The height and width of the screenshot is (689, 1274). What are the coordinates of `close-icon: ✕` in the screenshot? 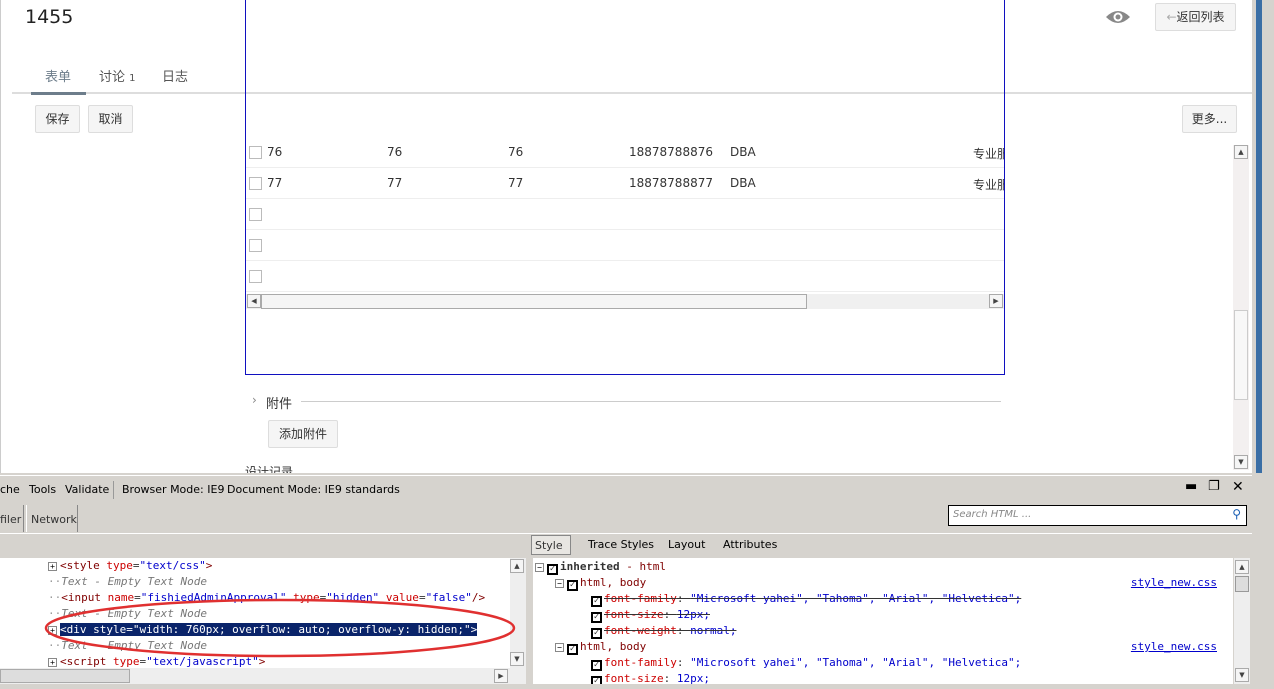 It's located at (1238, 487).